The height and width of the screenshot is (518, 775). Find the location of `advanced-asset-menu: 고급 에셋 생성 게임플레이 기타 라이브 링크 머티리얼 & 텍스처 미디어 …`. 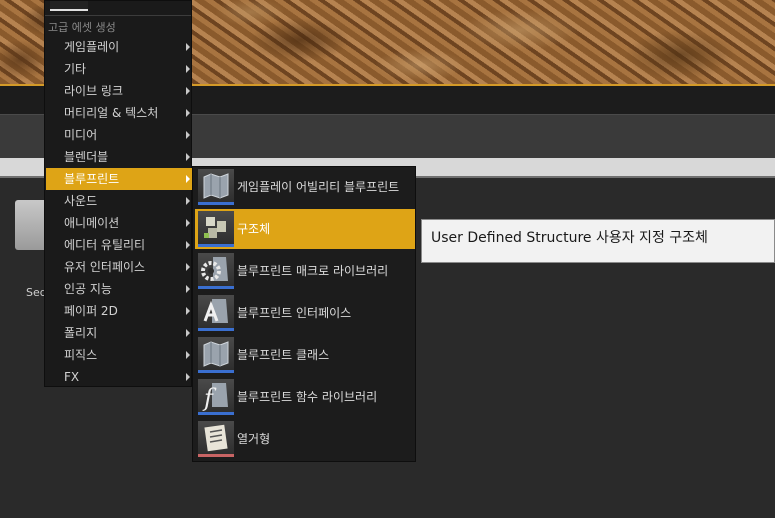

advanced-asset-menu: 고급 에셋 생성 게임플레이 기타 라이브 링크 머티리얼 & 텍스처 미디어 … is located at coordinates (118, 193).